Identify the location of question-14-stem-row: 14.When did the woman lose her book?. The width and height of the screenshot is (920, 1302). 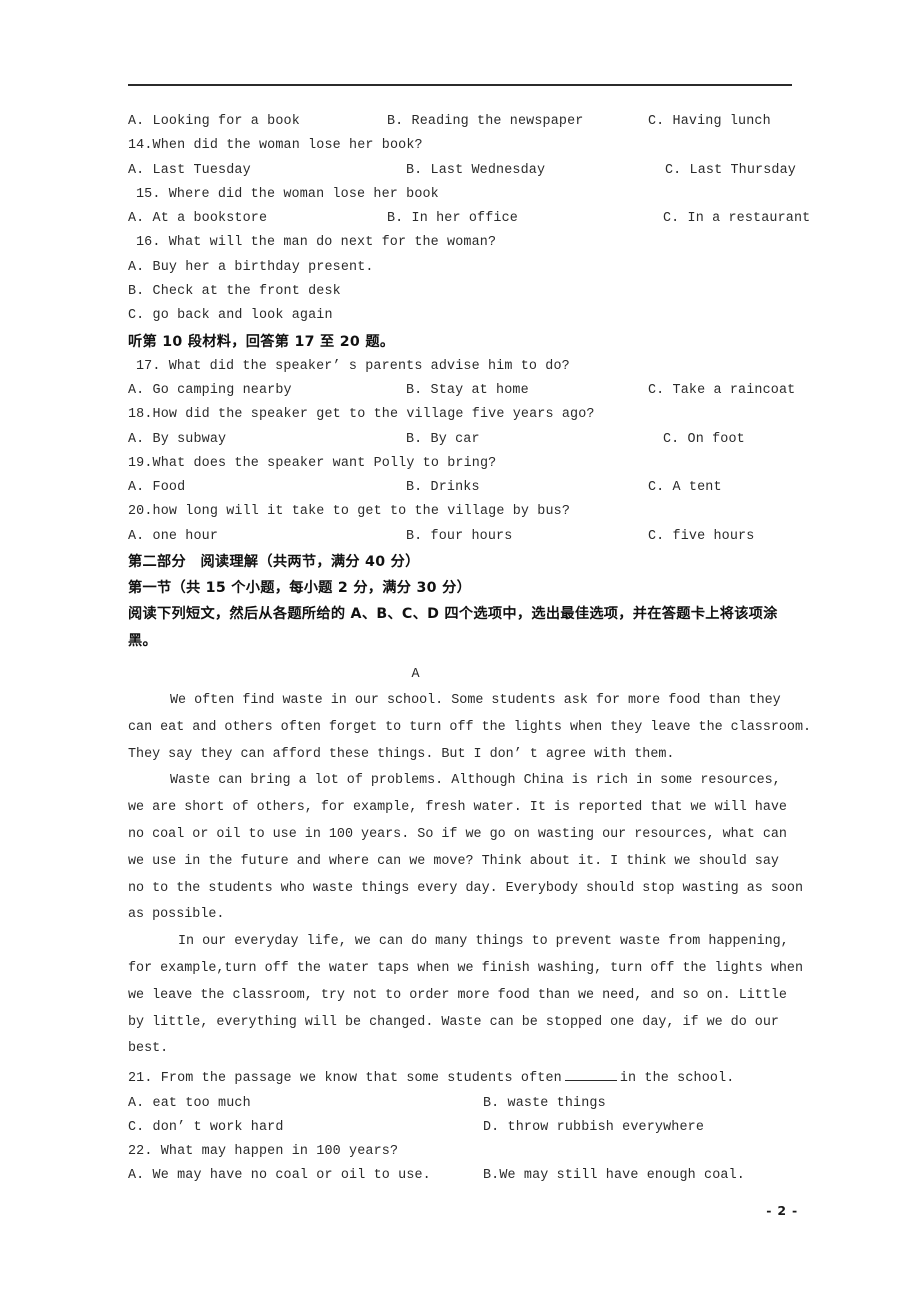
(460, 146).